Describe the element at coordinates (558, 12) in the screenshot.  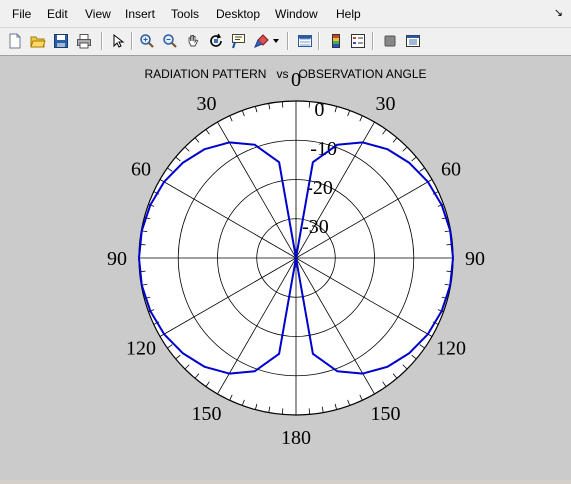
I see `dock-arrow-icon: ↘` at that location.